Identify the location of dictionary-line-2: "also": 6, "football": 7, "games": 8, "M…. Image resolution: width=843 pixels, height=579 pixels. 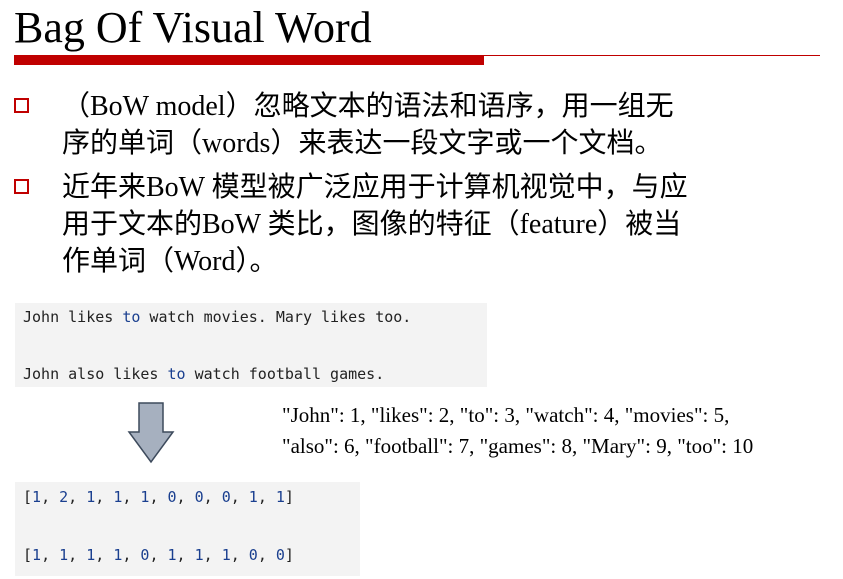
(518, 446).